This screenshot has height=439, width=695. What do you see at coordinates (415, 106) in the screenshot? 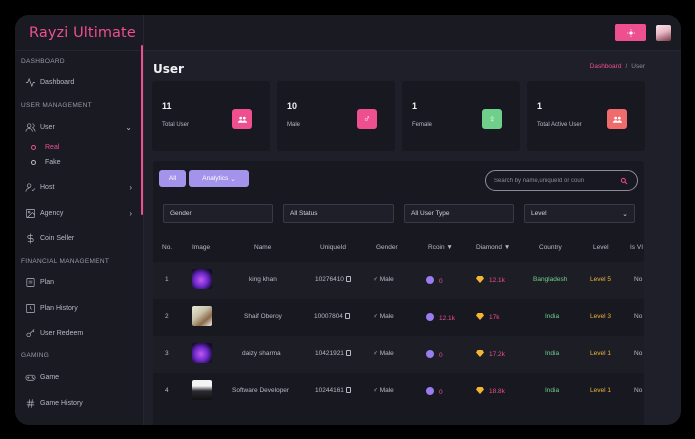
I see `stat-value: 1` at bounding box center [415, 106].